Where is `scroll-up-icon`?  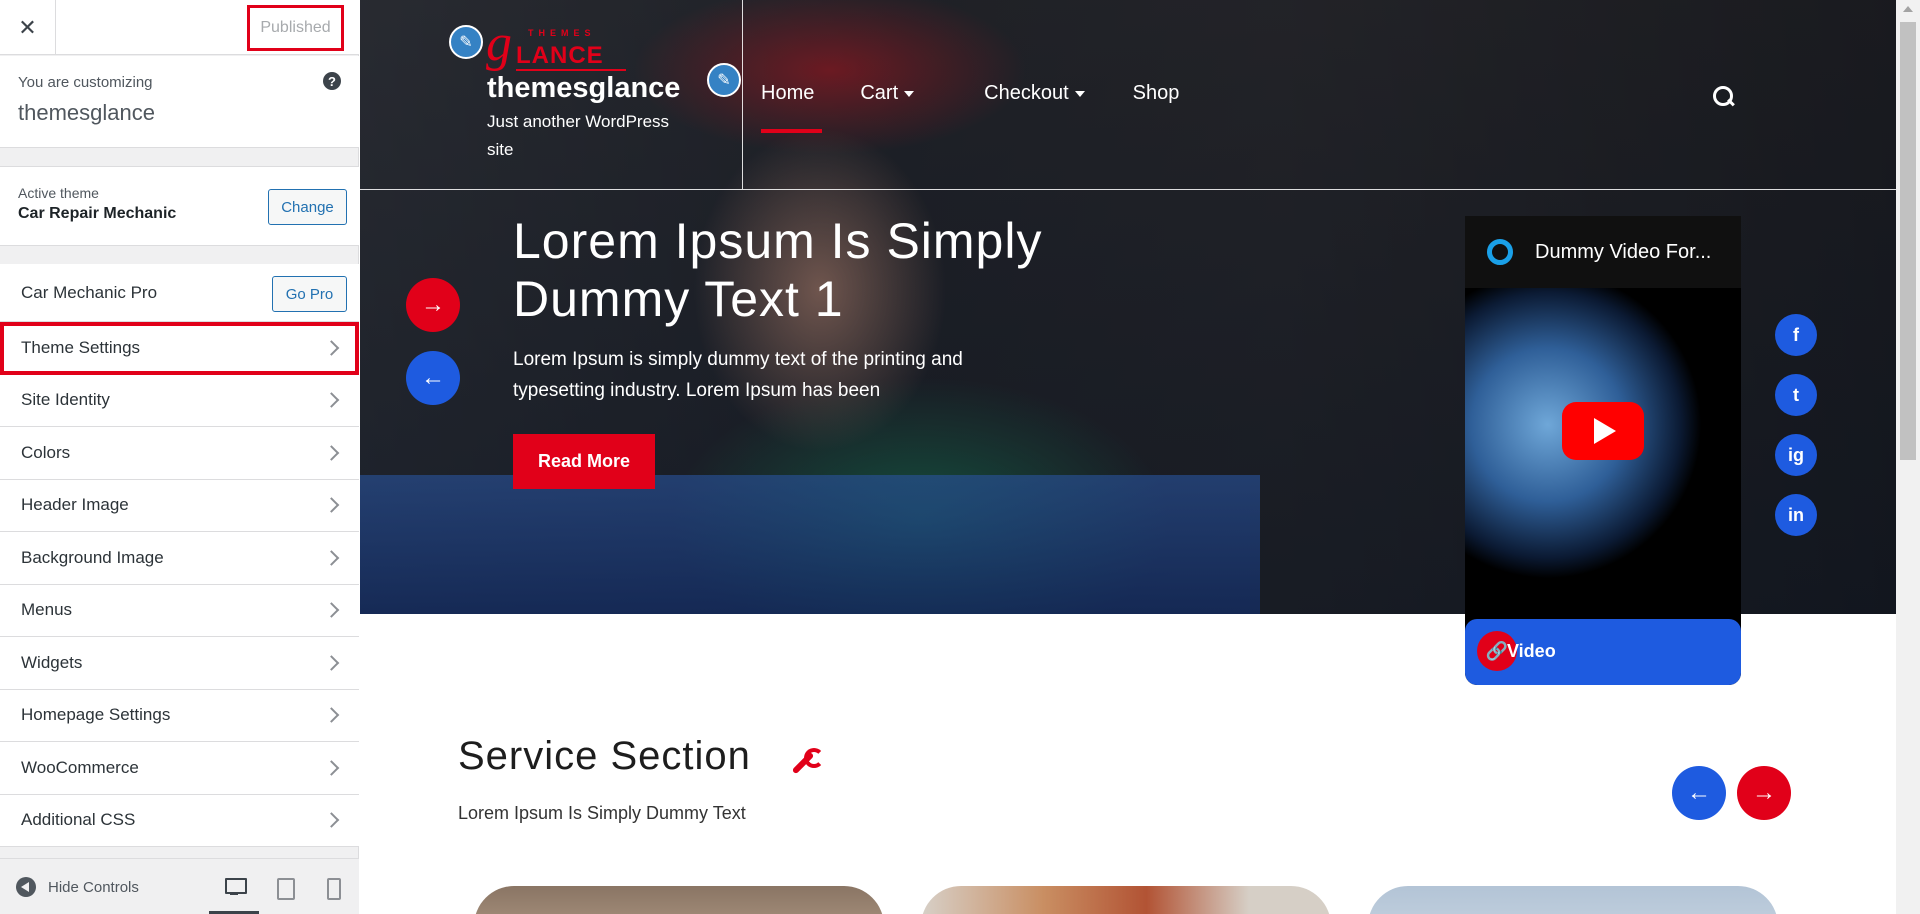
scroll-up-icon is located at coordinates (1908, 9).